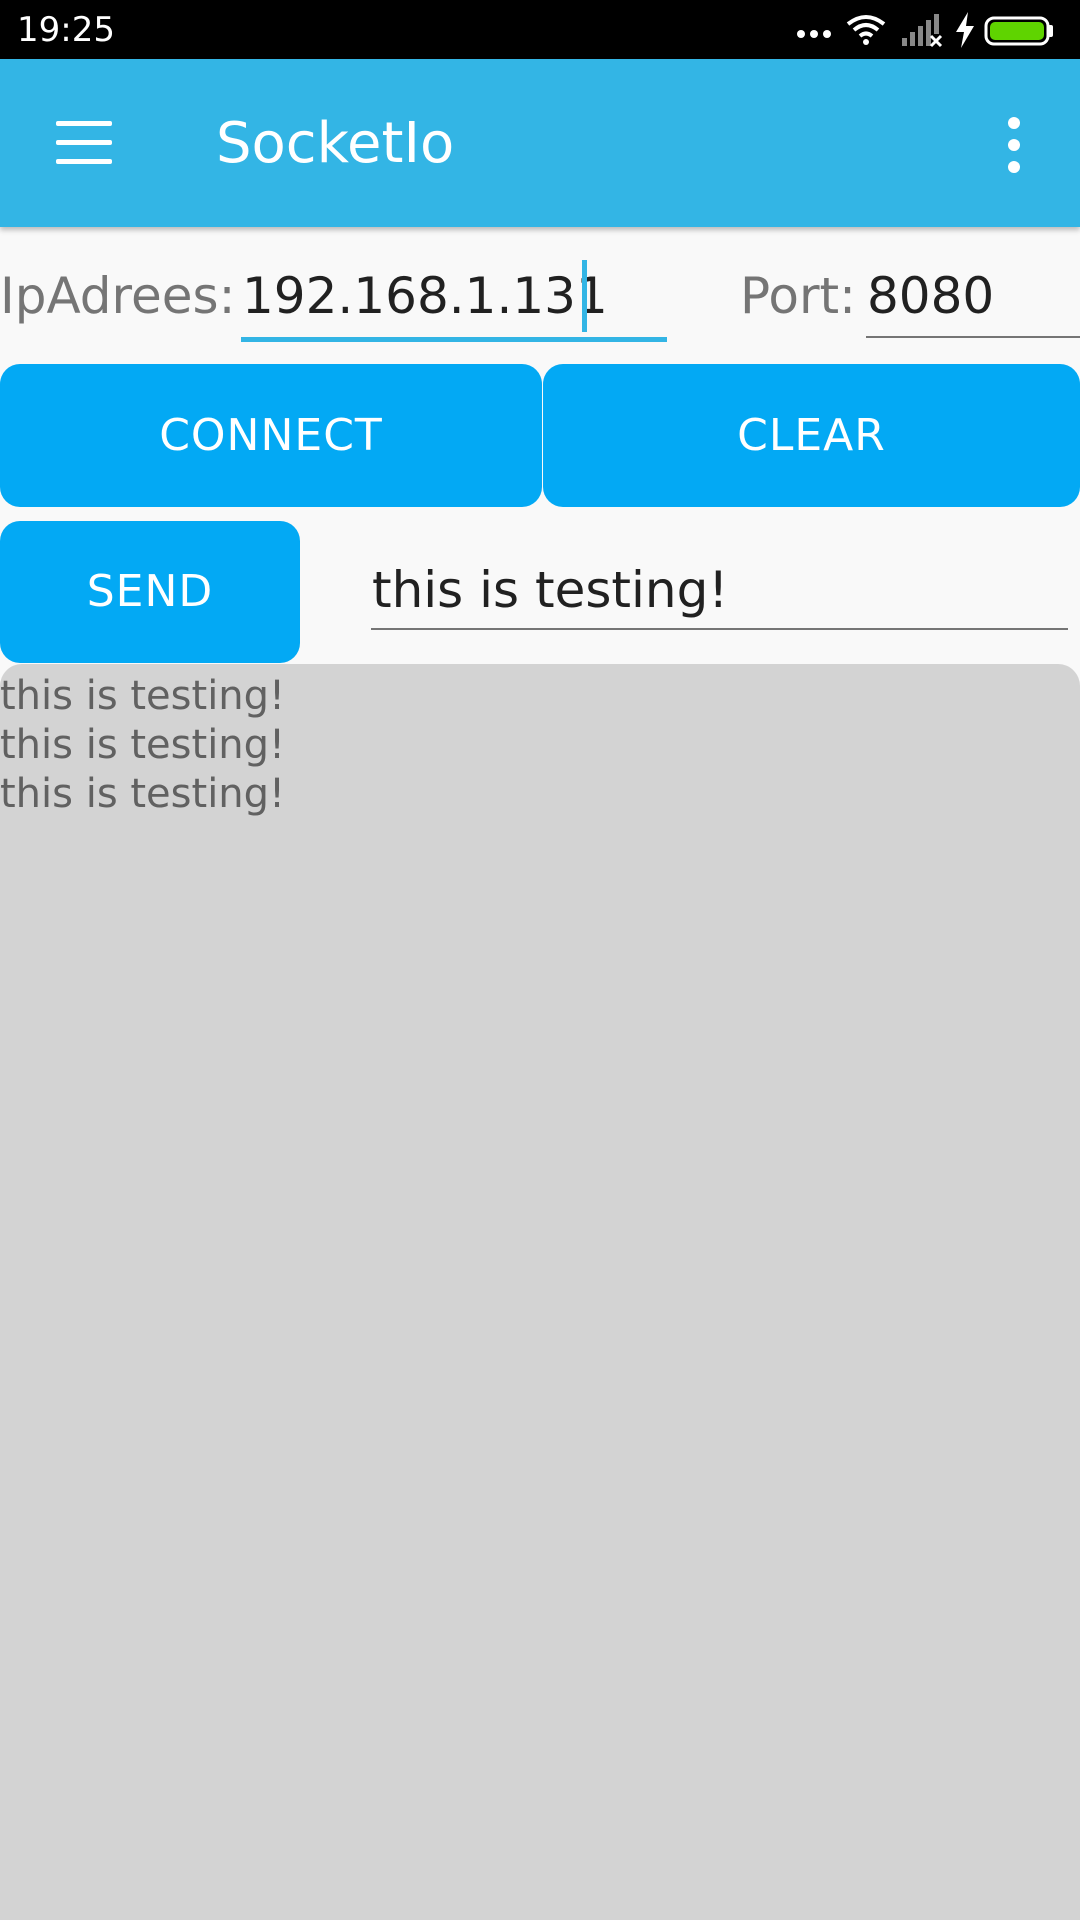  What do you see at coordinates (1014, 145) in the screenshot?
I see `overflow-menu-icon` at bounding box center [1014, 145].